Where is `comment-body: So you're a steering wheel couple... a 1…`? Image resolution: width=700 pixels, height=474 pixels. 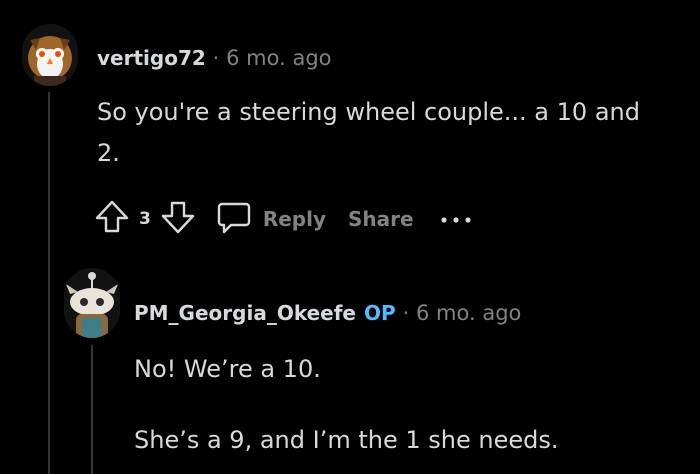 comment-body: So you're a steering wheel couple... a 1… is located at coordinates (392, 133).